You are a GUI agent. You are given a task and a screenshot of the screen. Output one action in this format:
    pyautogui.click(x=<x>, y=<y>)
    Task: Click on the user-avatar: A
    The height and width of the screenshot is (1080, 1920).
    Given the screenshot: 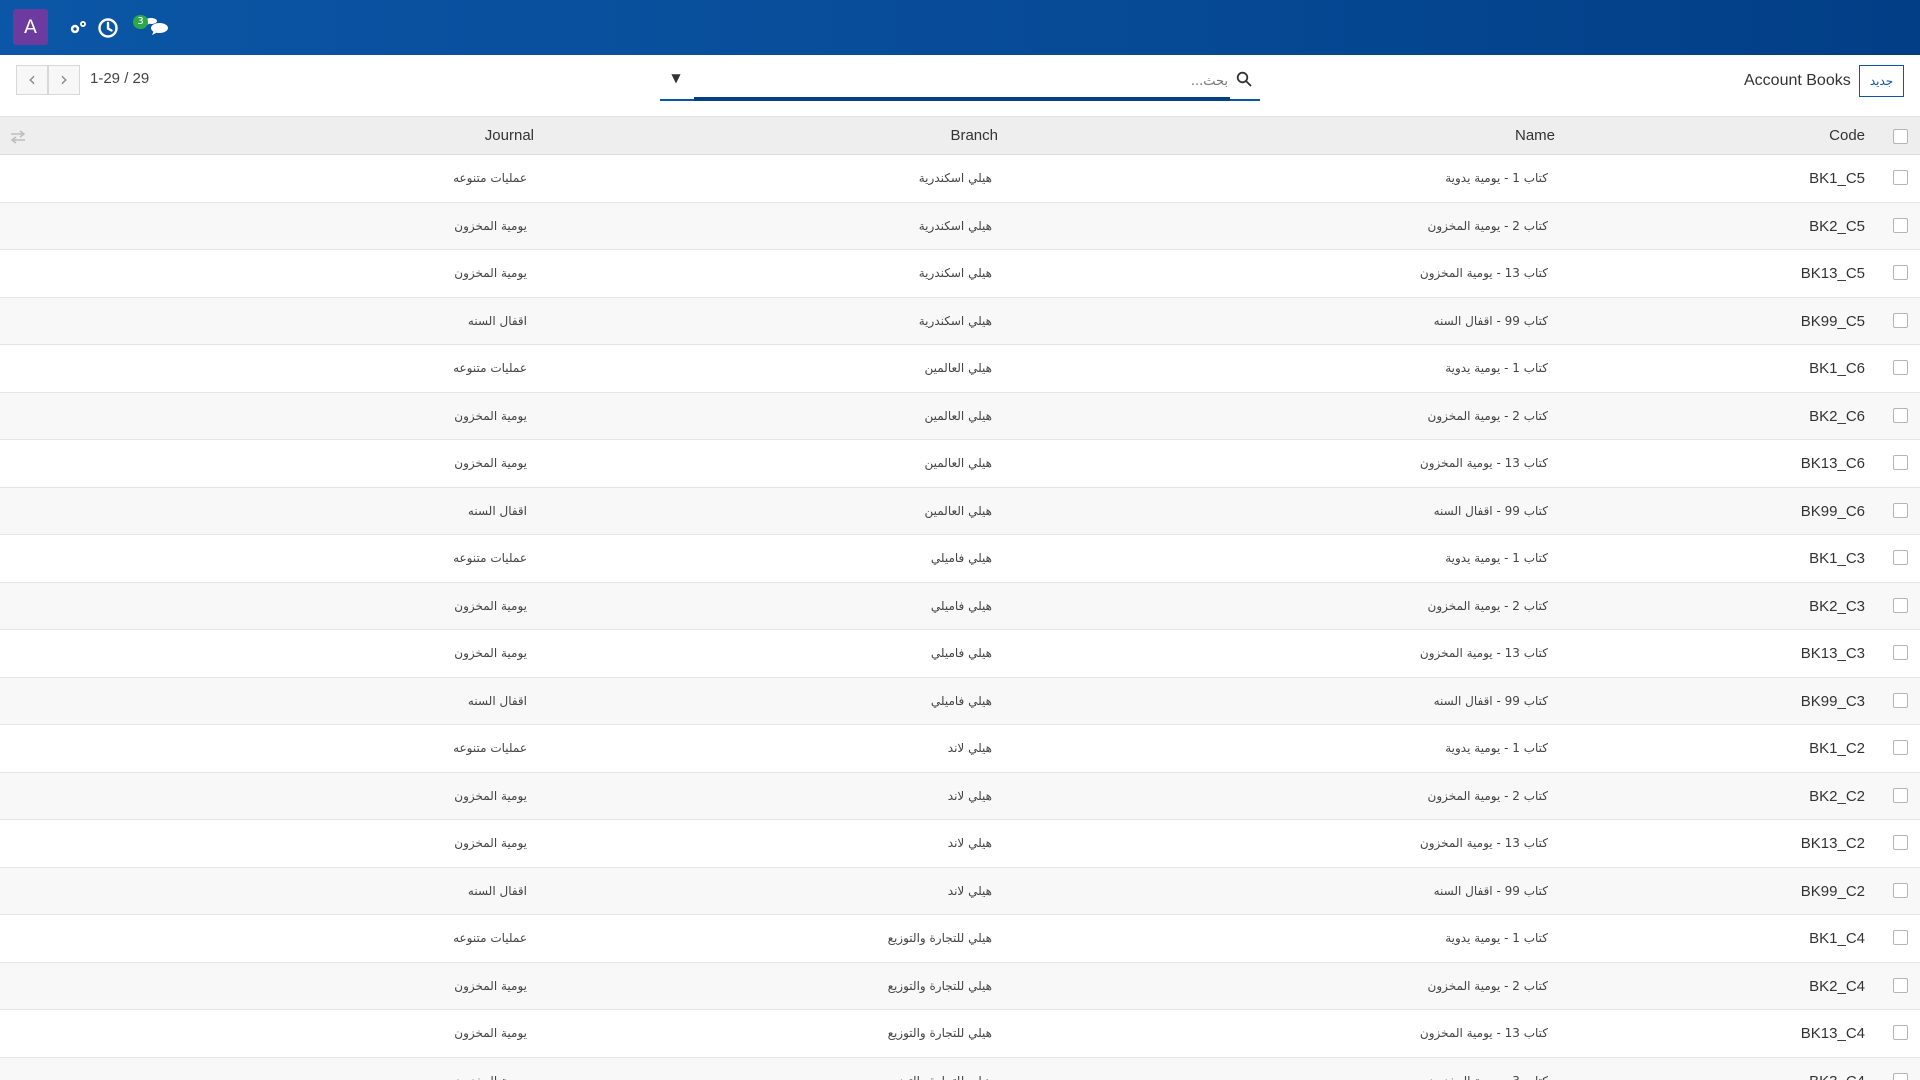 What is the action you would take?
    pyautogui.click(x=30, y=27)
    